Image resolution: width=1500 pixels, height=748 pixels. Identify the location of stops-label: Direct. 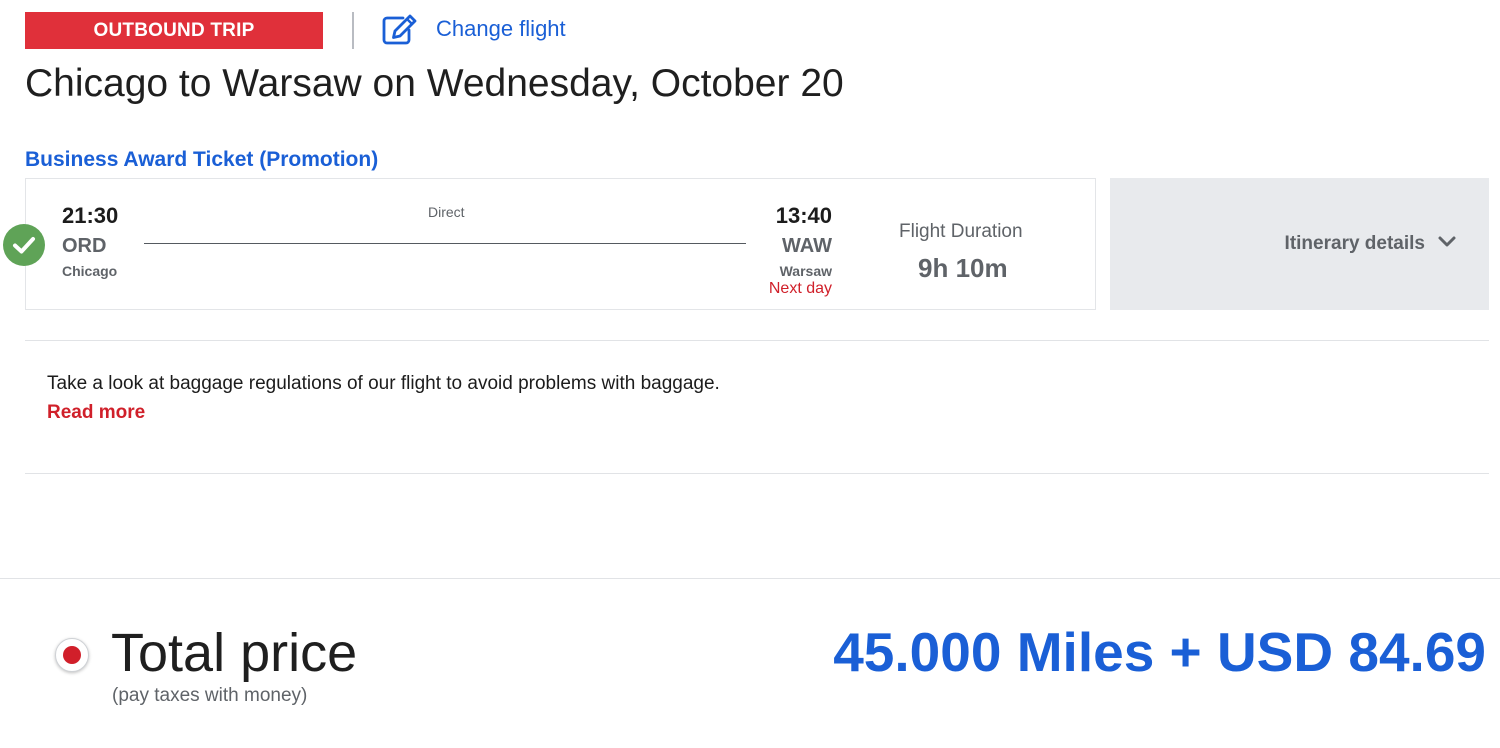
(446, 212).